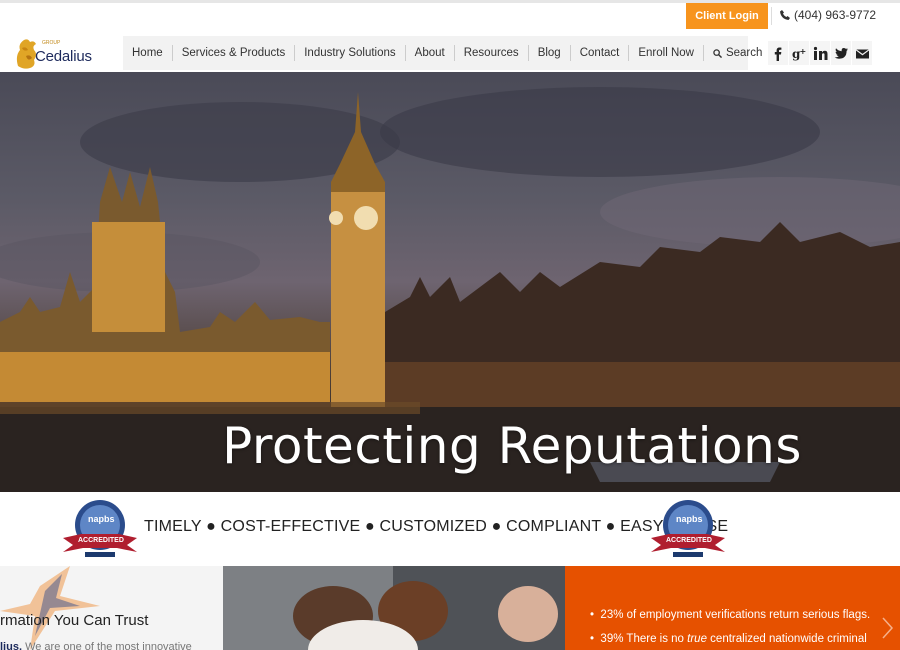  Describe the element at coordinates (785, 15) in the screenshot. I see `phone-icon` at that location.